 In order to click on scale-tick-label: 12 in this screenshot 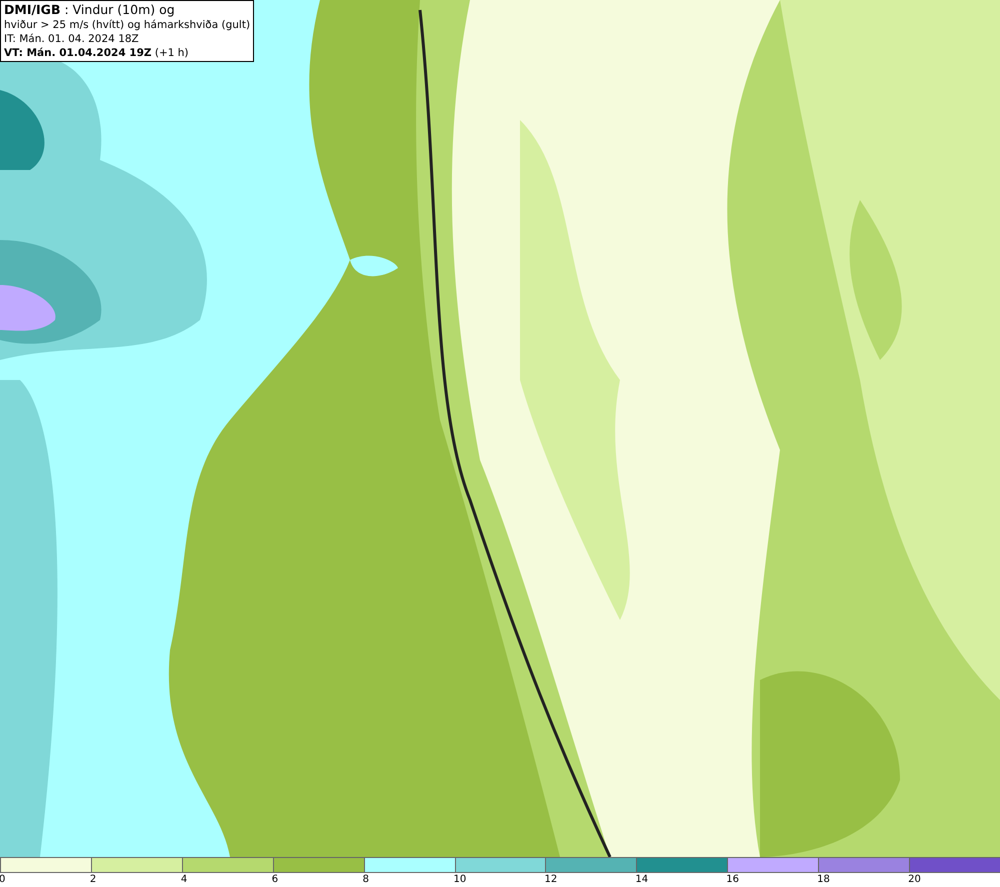, I will do `click(551, 880)`.